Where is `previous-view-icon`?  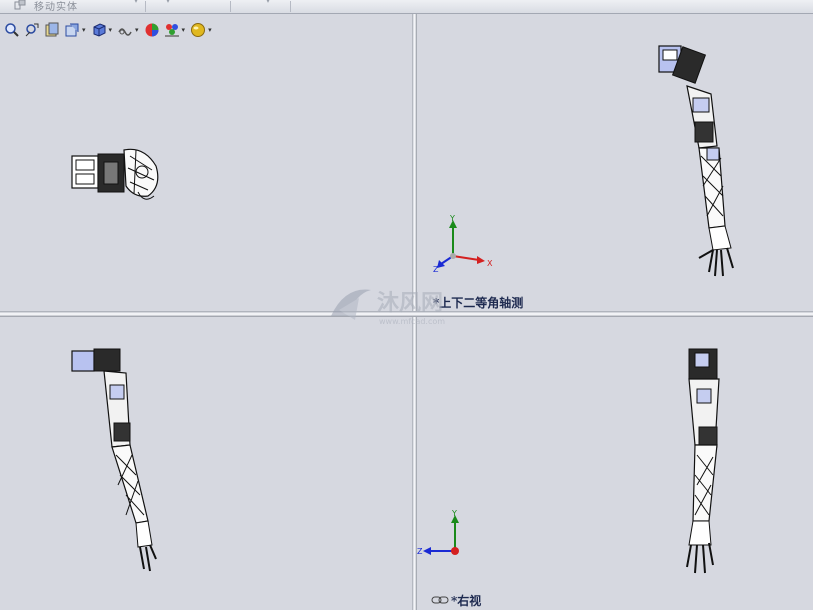
previous-view-icon is located at coordinates (52, 30).